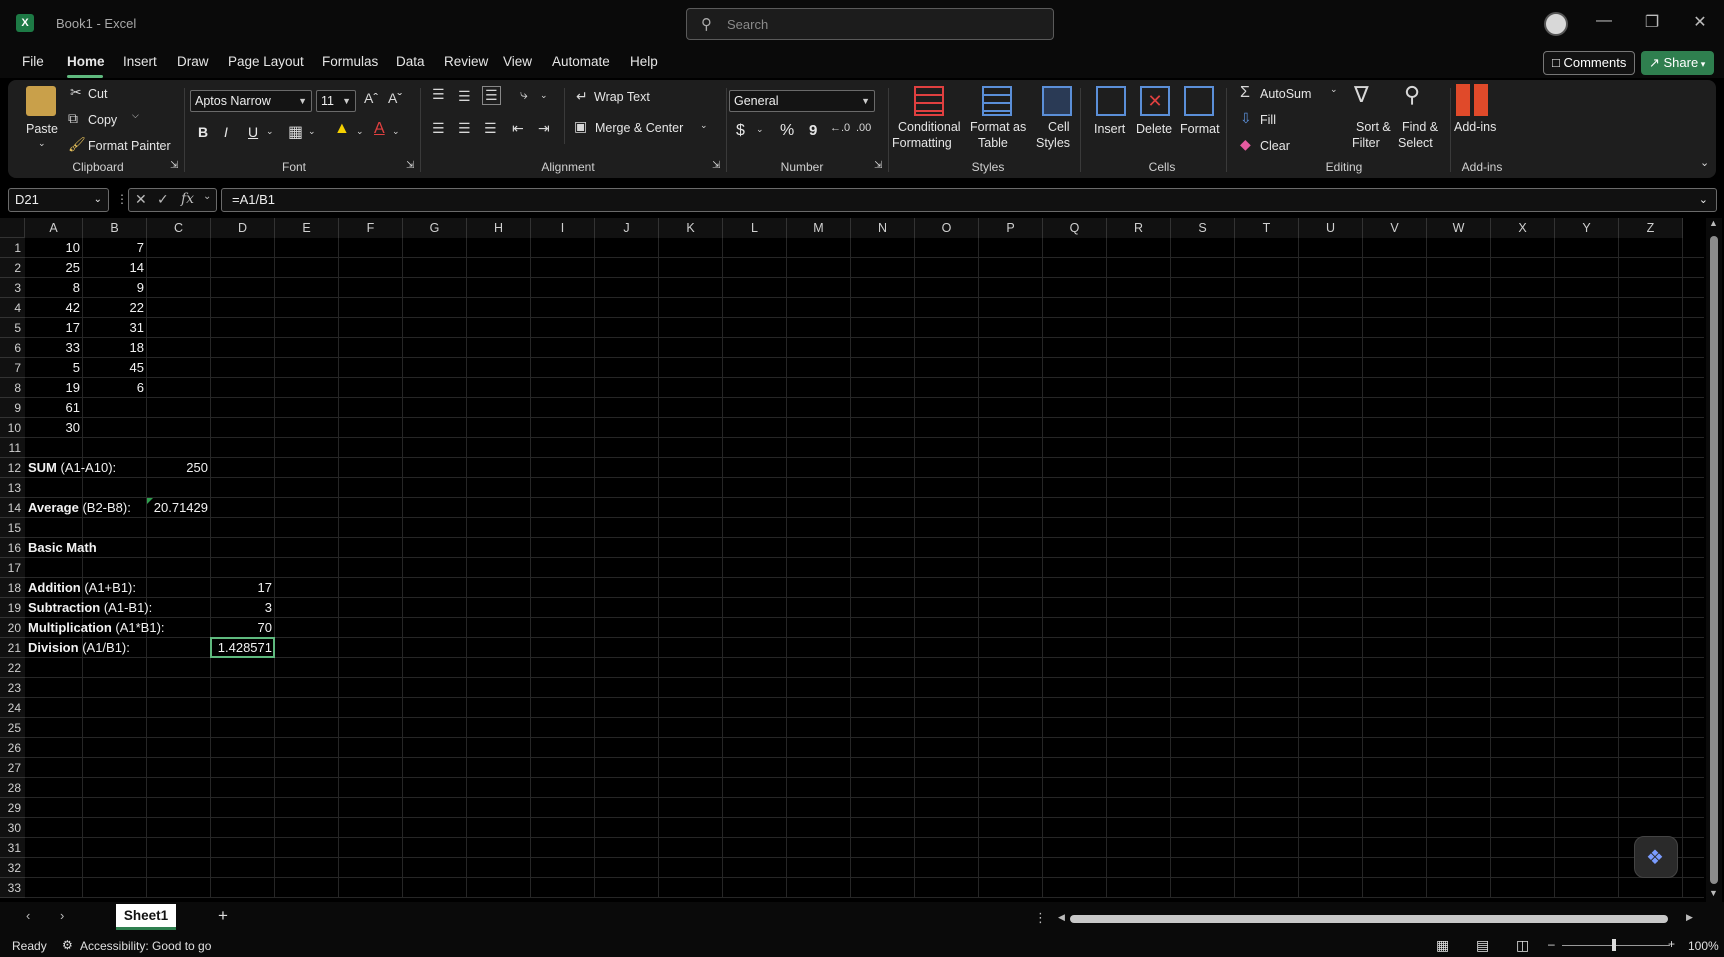  I want to click on delete-button: Delete, so click(1154, 129).